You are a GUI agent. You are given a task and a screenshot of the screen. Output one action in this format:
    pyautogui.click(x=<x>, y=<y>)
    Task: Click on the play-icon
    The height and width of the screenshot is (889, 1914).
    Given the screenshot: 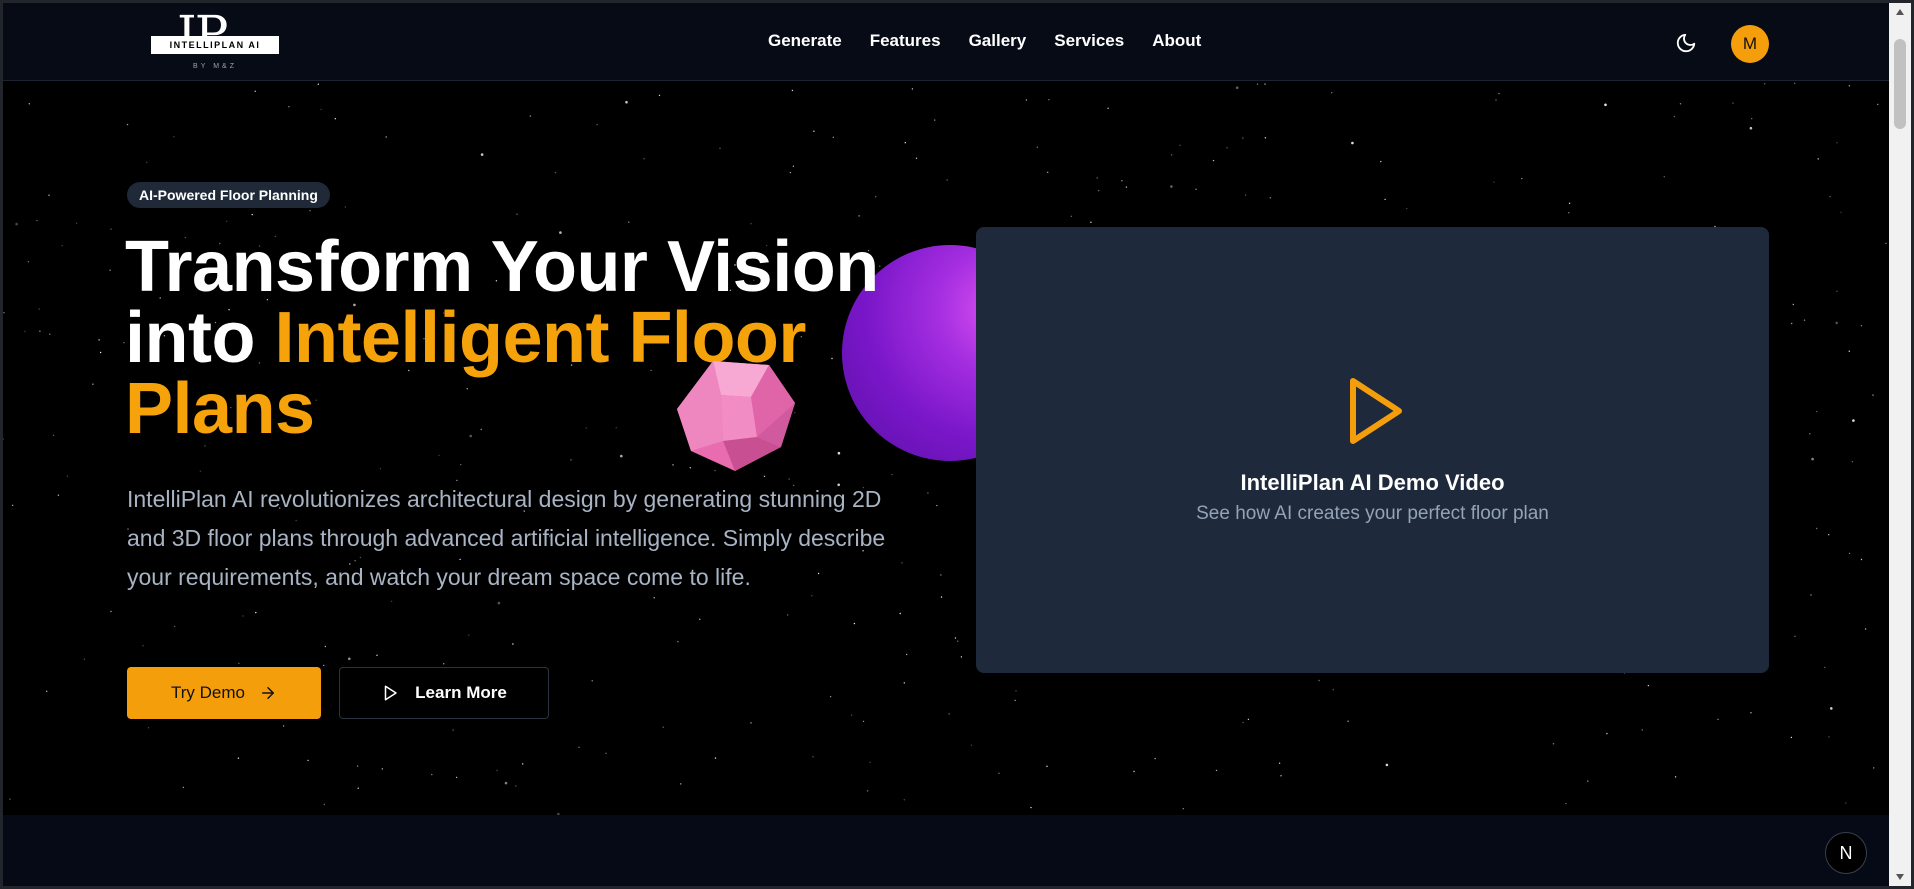 What is the action you would take?
    pyautogui.click(x=1376, y=411)
    